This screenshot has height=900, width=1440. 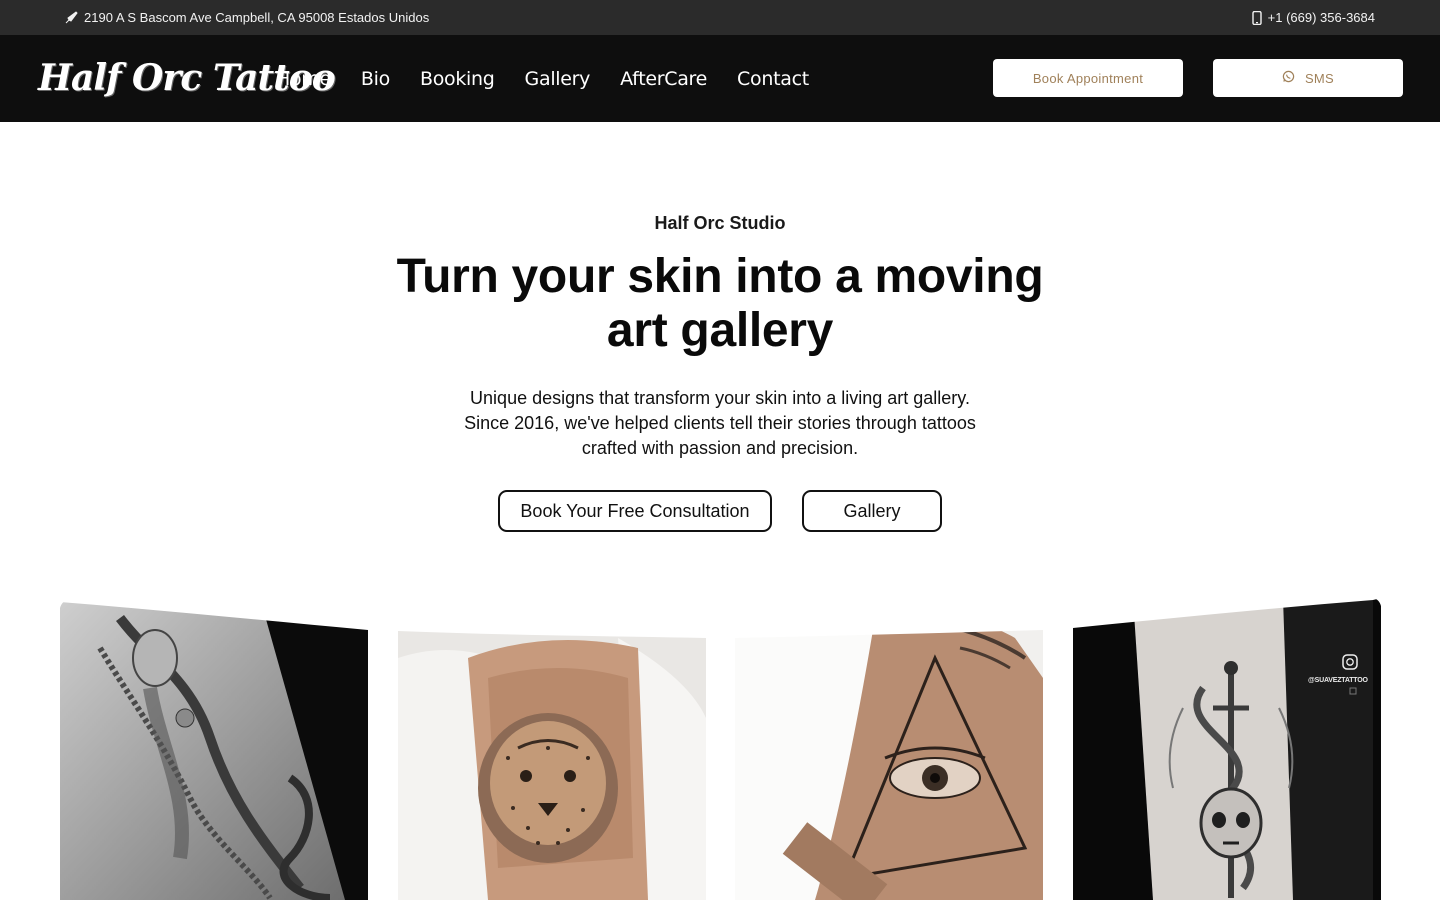 I want to click on gallery-button: Gallery, so click(x=872, y=511).